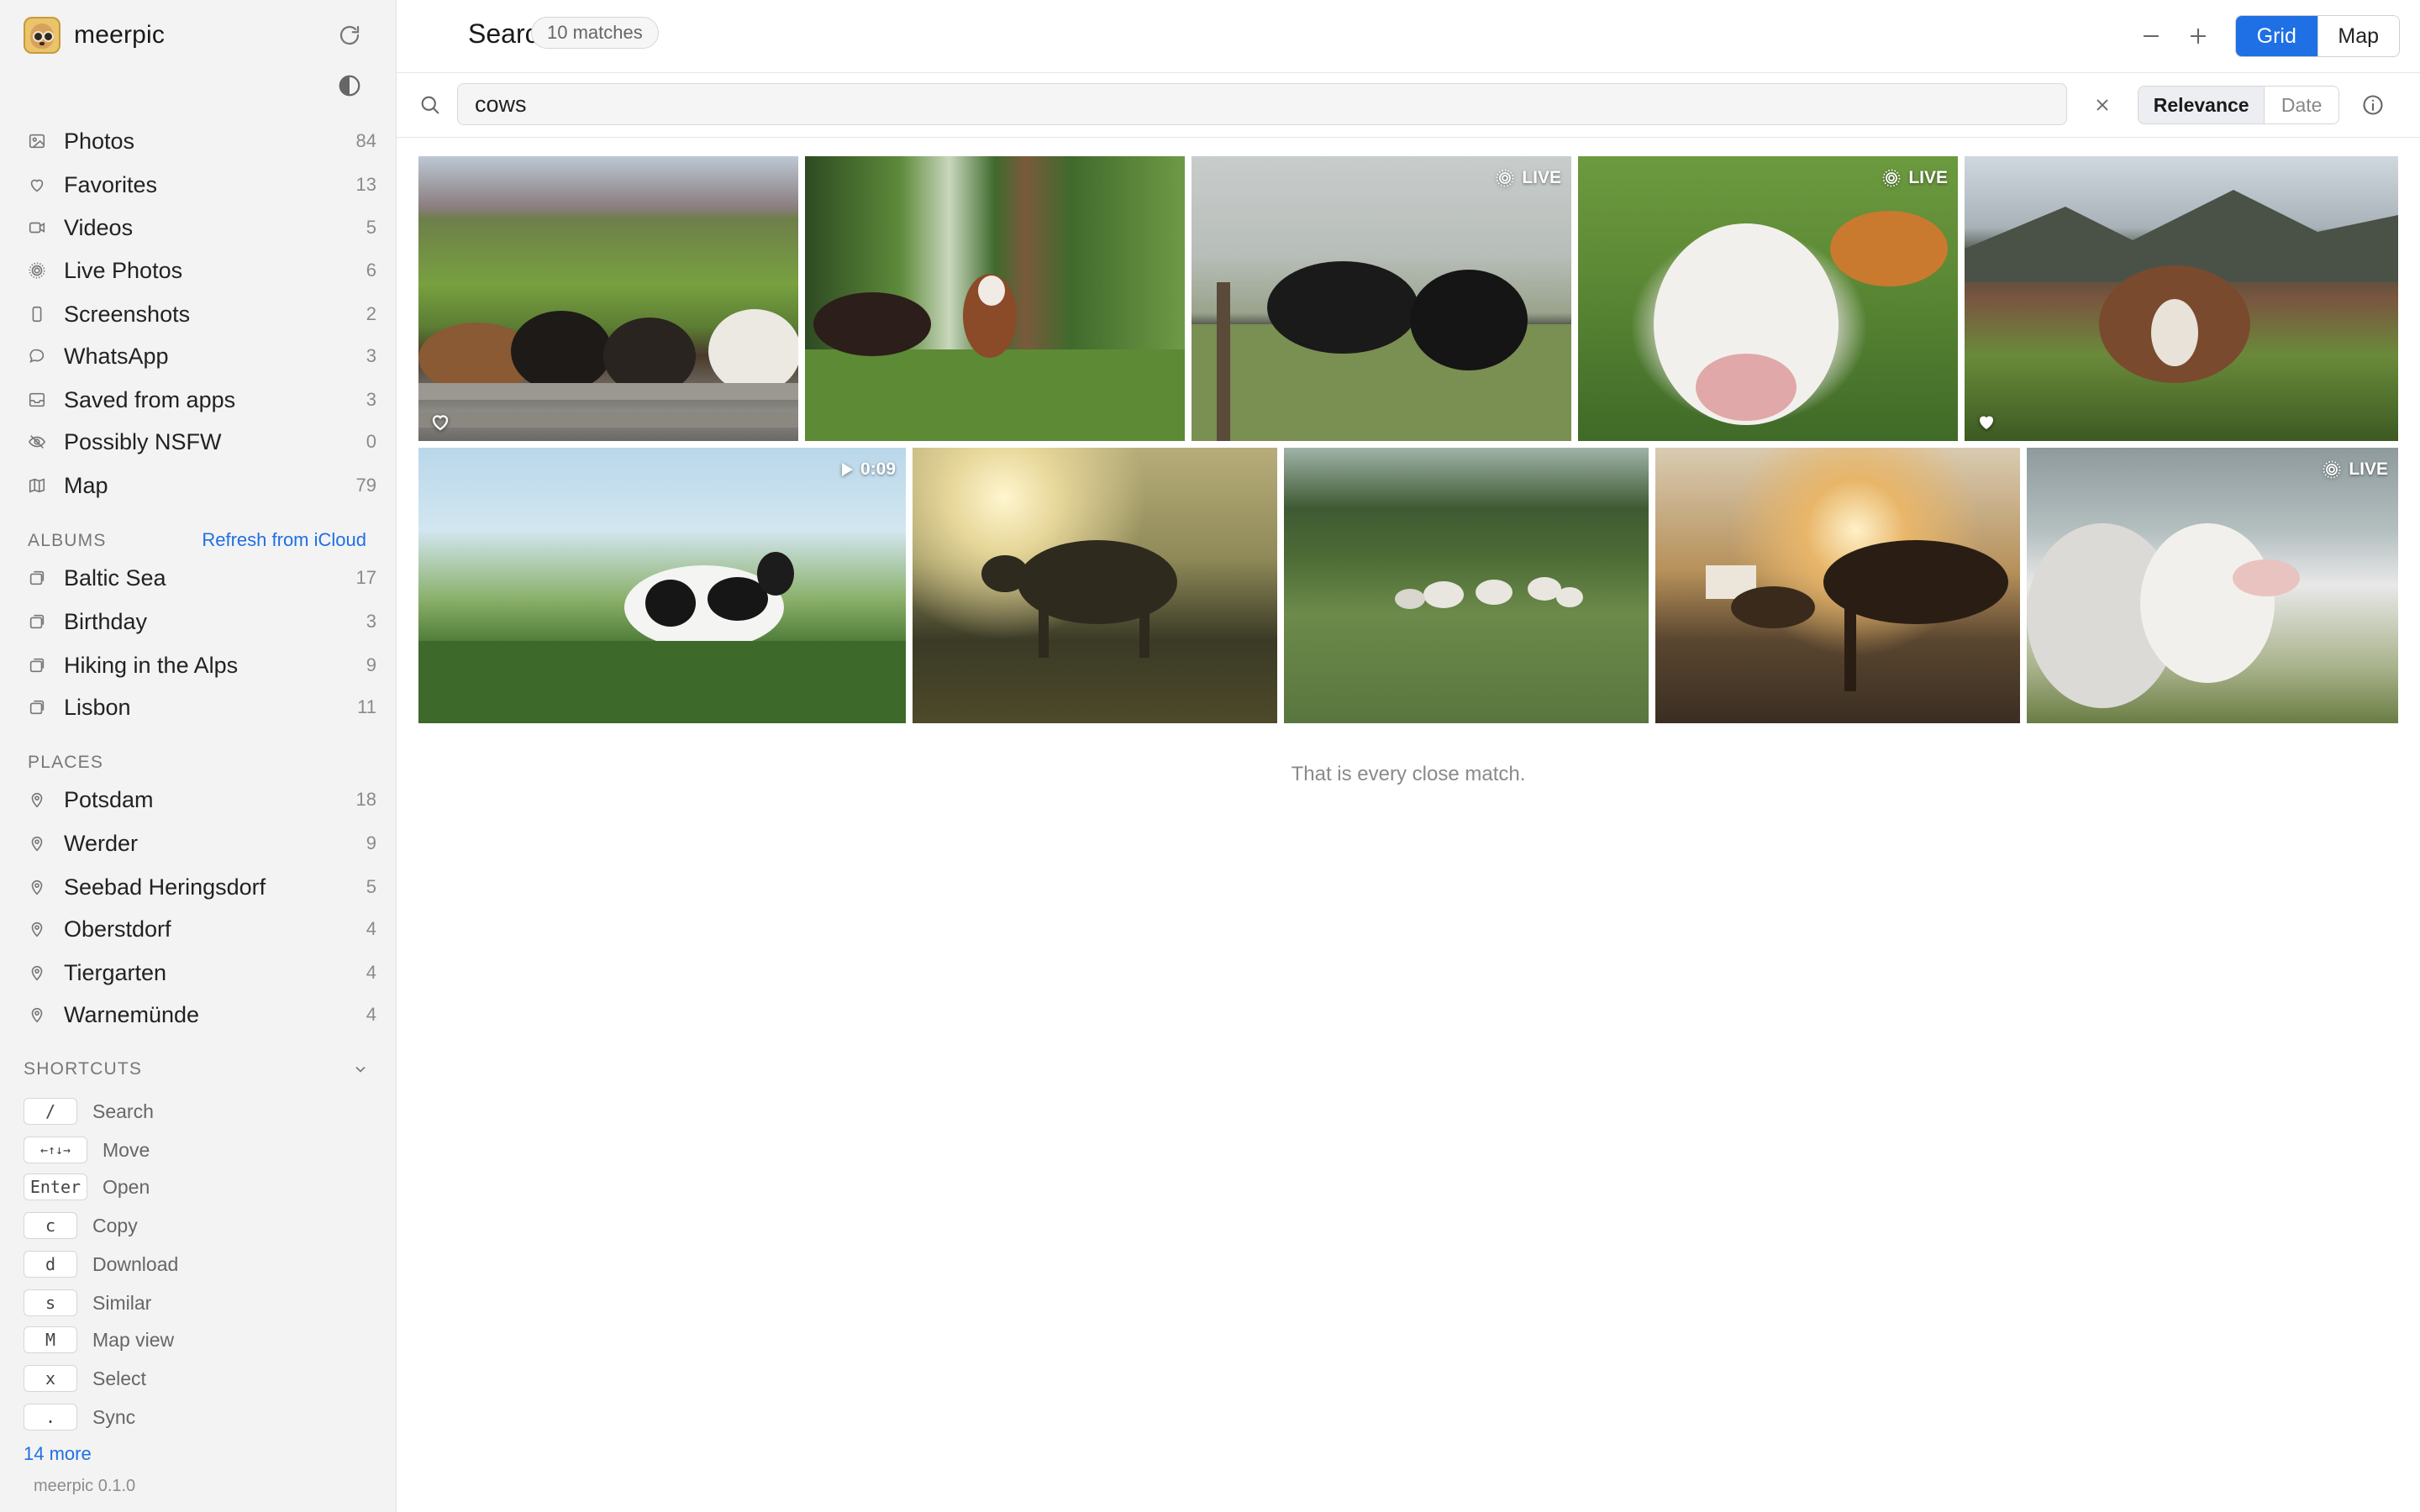 This screenshot has width=2420, height=1512. I want to click on sidebar-item-saved-from-apps: Saved from apps 3, so click(200, 400).